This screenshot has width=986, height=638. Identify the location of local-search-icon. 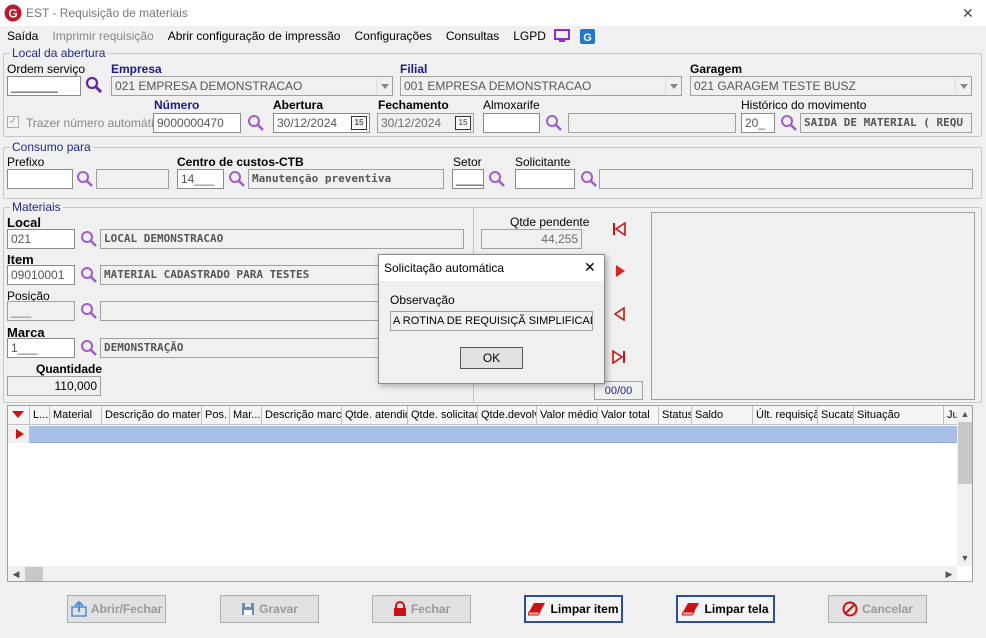
(89, 239).